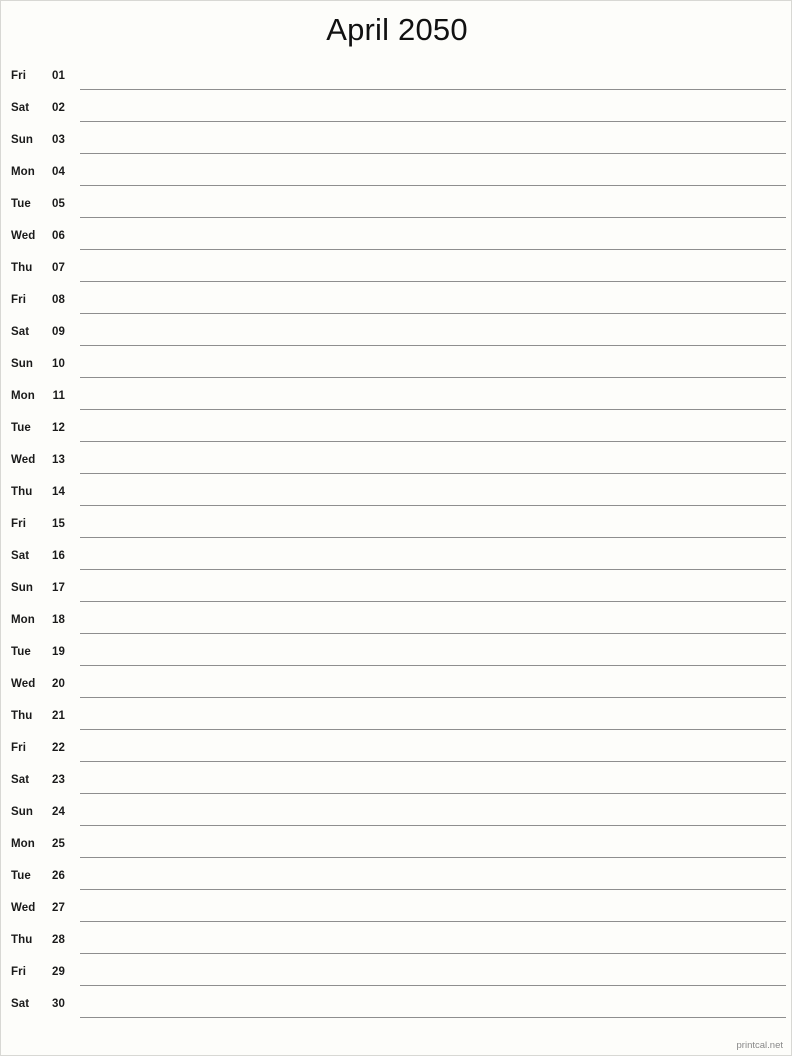 This screenshot has height=1056, width=792. What do you see at coordinates (58, 140) in the screenshot?
I see `day-number-label: 03` at bounding box center [58, 140].